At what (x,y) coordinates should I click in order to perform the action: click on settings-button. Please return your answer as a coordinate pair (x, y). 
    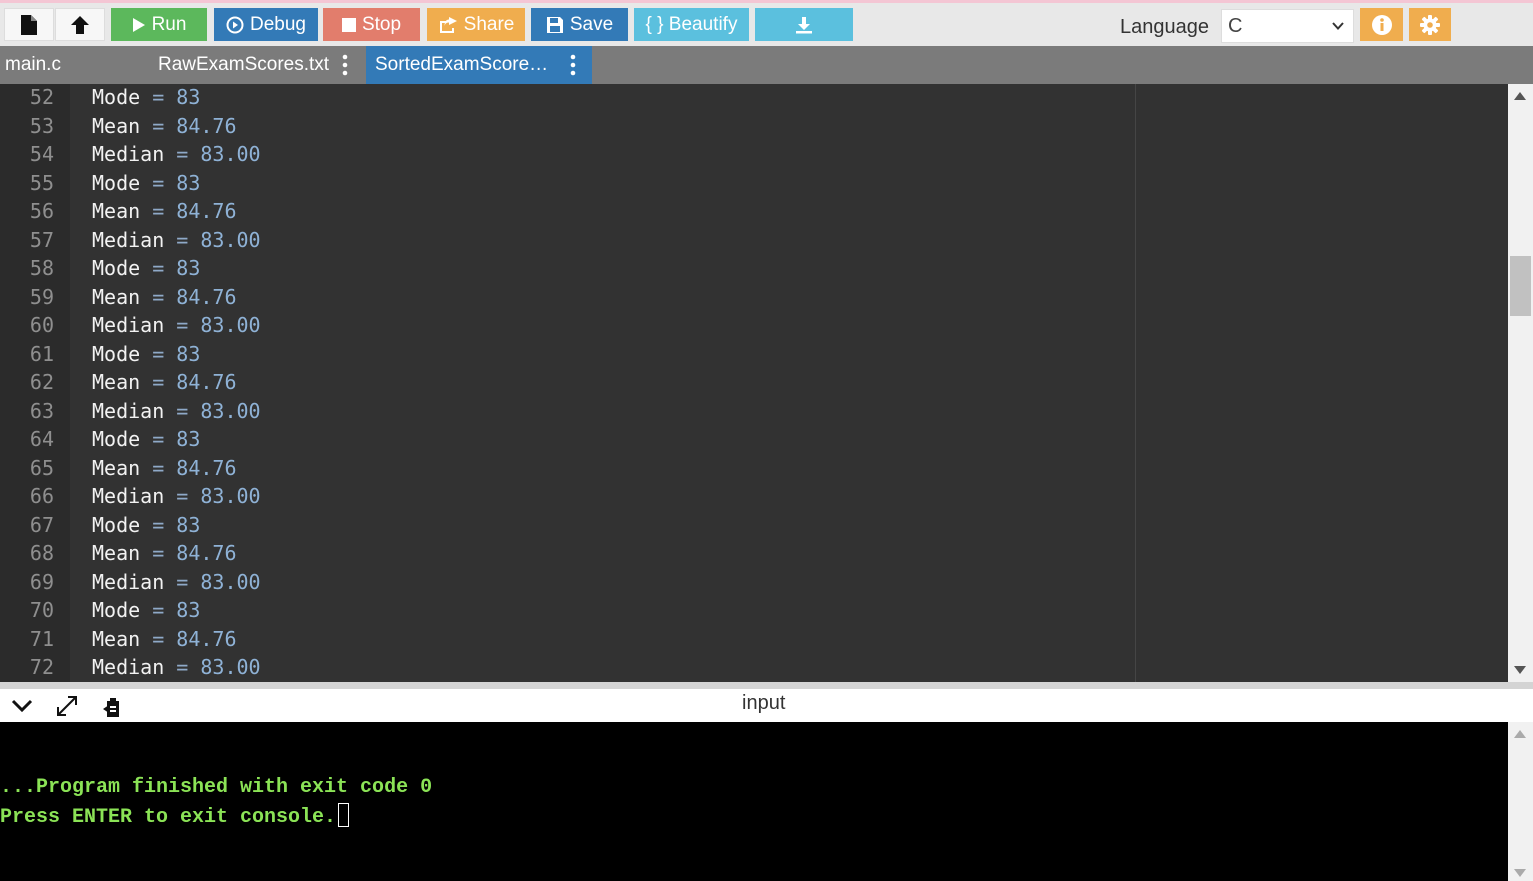
    Looking at the image, I should click on (1430, 24).